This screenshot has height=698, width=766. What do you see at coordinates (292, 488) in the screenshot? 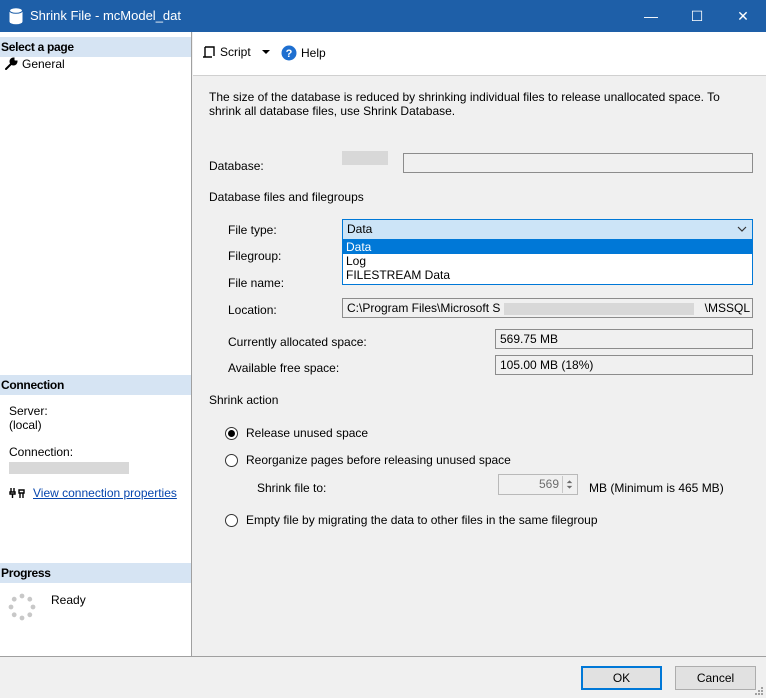
I see `shrink-to-label: Shrink file to:` at bounding box center [292, 488].